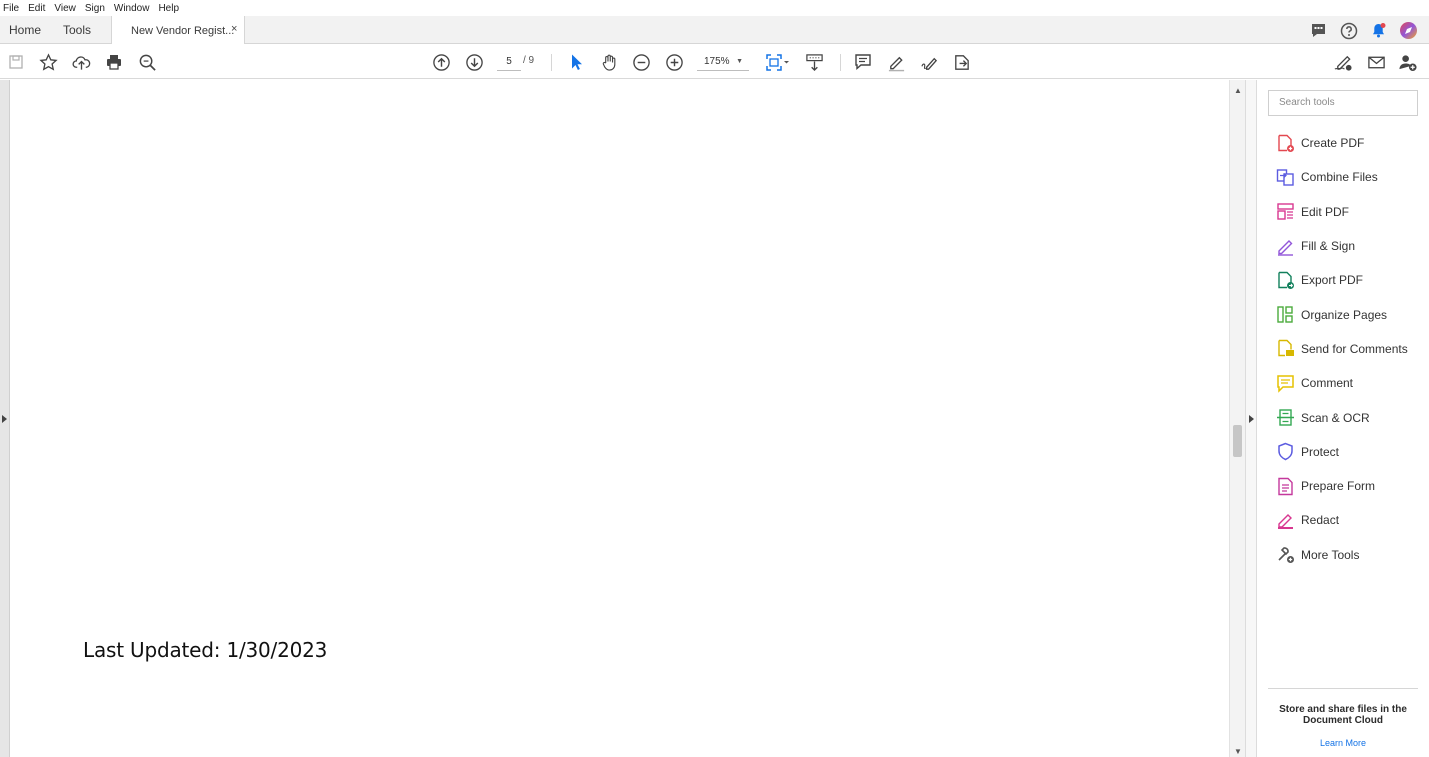 The image size is (1429, 757). I want to click on tool-label: Fill & Sign, so click(1328, 246).